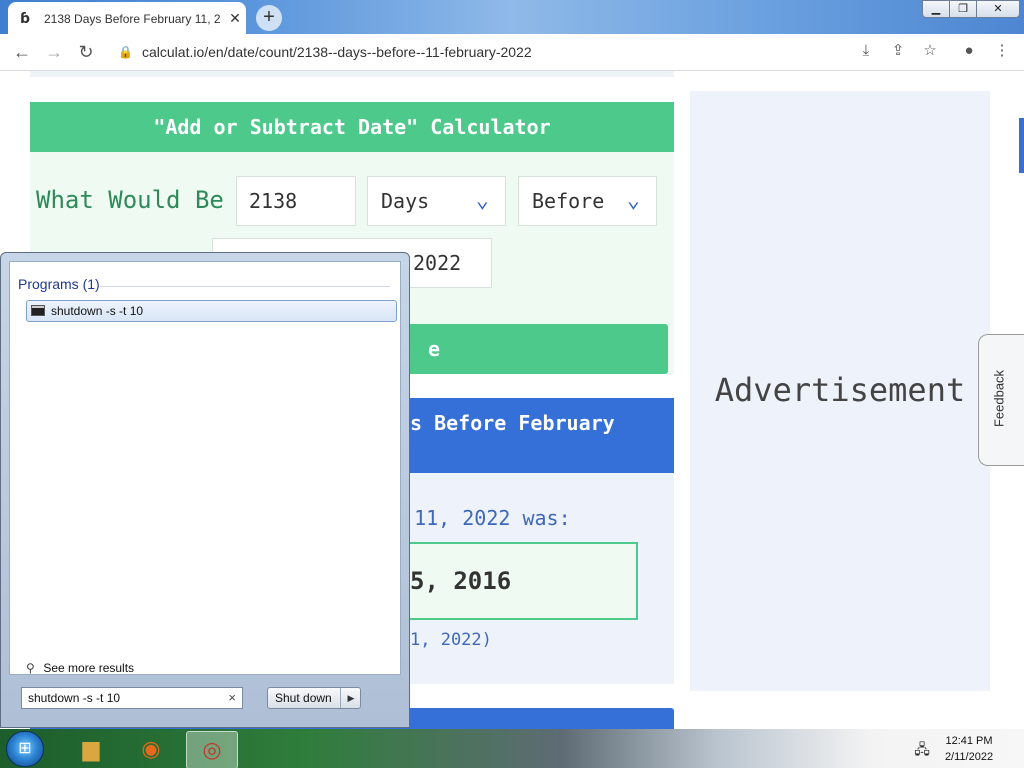  What do you see at coordinates (91, 749) in the screenshot?
I see `file-explorer-taskbar-icon: ▆` at bounding box center [91, 749].